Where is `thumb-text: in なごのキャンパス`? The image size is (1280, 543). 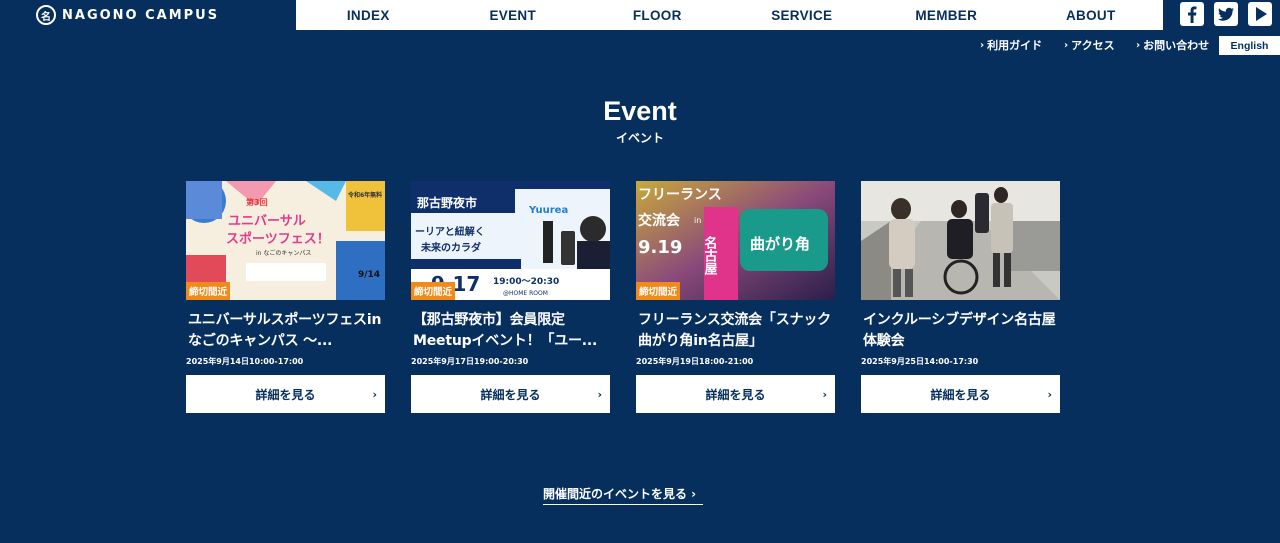
thumb-text: in なごのキャンパス is located at coordinates (283, 253).